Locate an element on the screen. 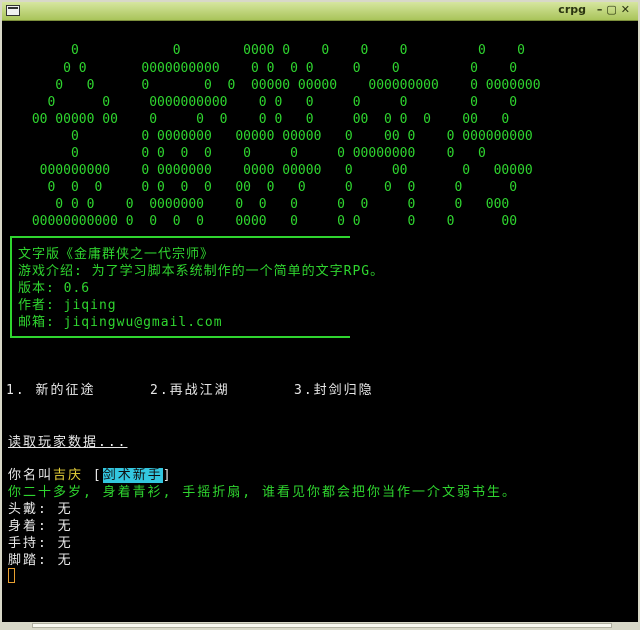 The width and height of the screenshot is (640, 630). window-controls: –▢✕ is located at coordinates (615, 9).